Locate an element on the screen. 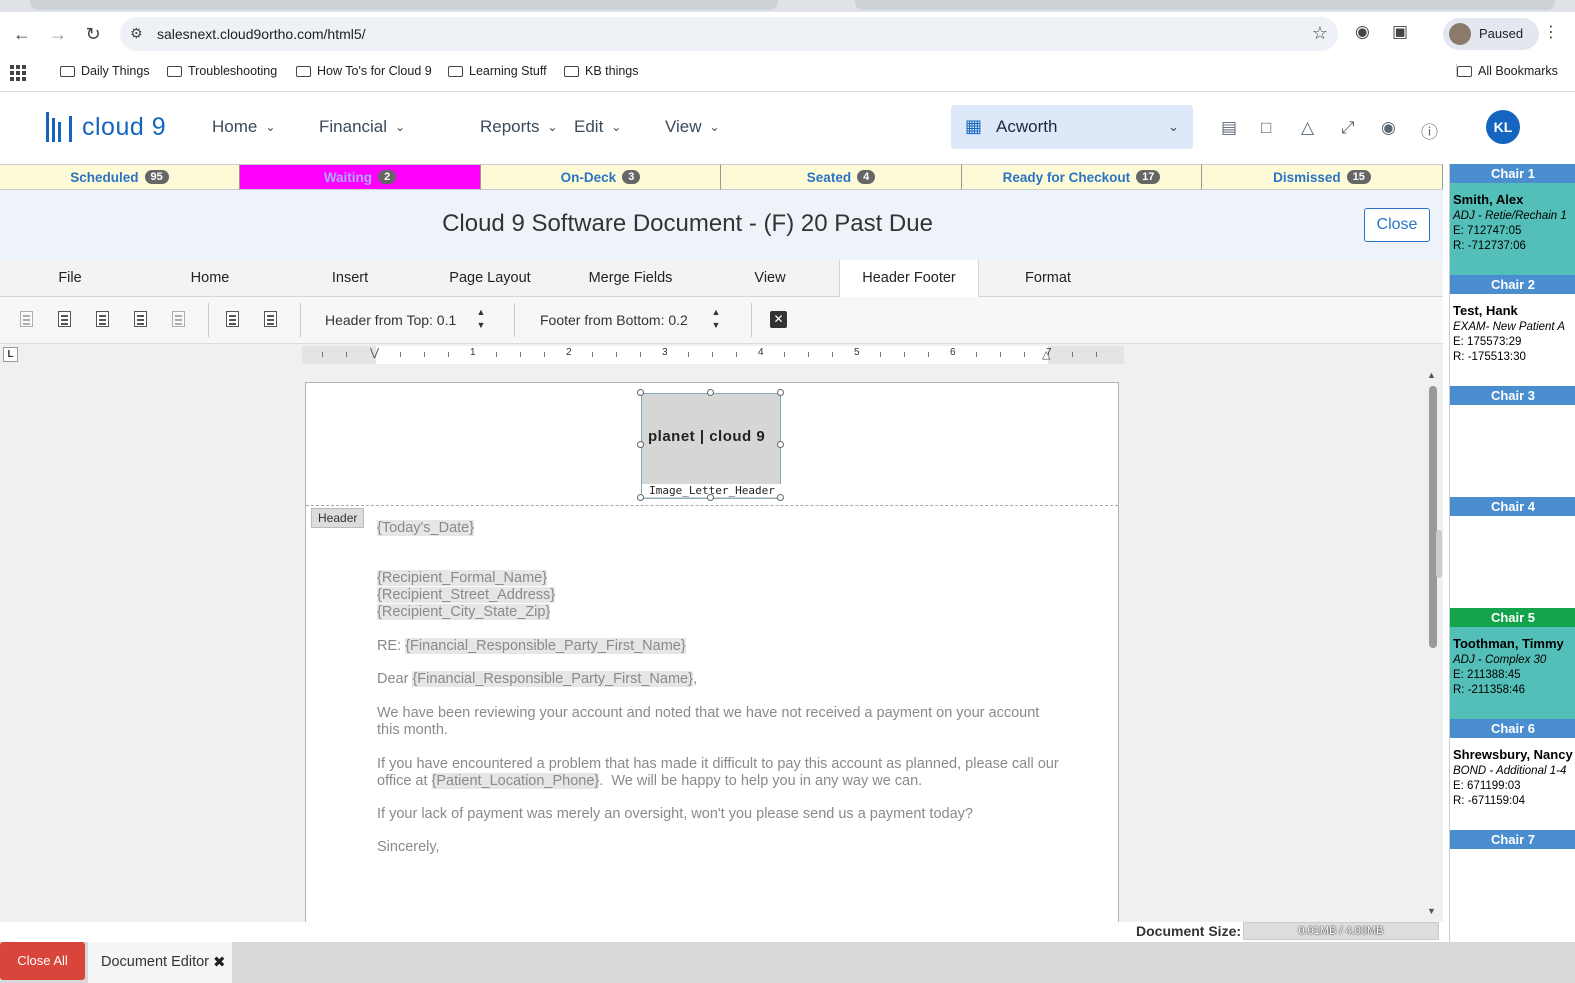  tab-merge-fields: Merge Fields is located at coordinates (630, 278).